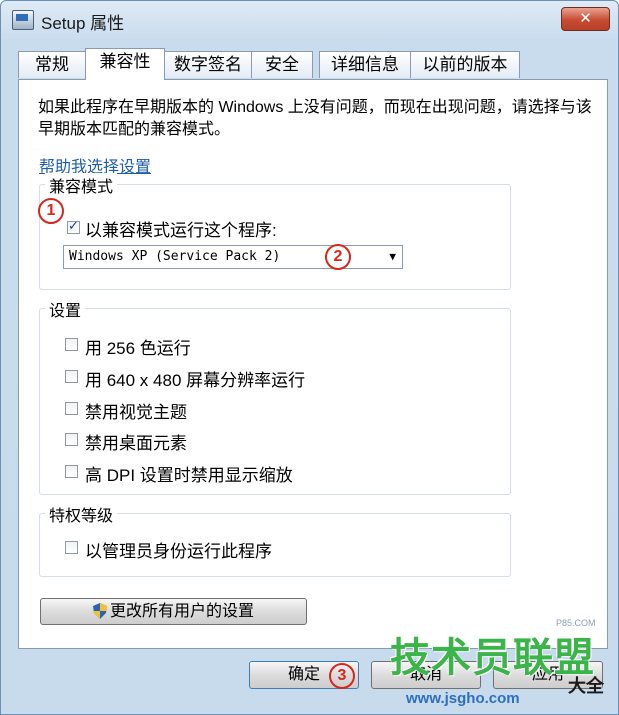  I want to click on checkbox-visual-themes, so click(71, 408).